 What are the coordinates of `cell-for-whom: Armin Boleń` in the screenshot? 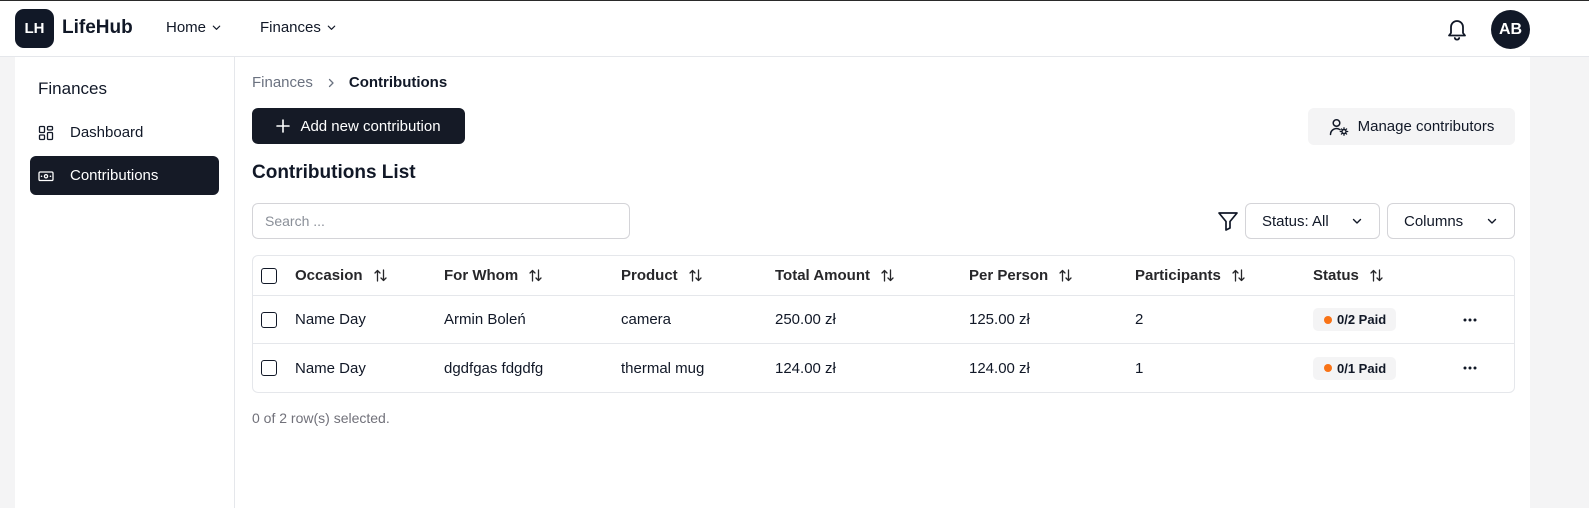 It's located at (485, 319).